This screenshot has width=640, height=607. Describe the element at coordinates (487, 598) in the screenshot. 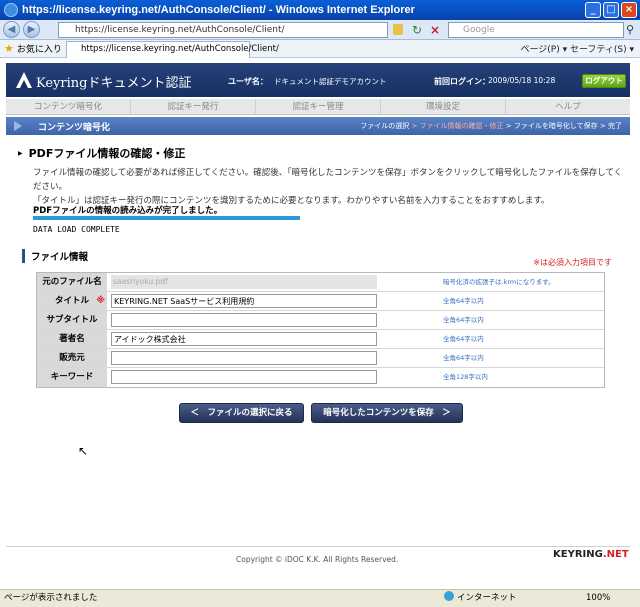

I see `zone-label: インターネット` at that location.